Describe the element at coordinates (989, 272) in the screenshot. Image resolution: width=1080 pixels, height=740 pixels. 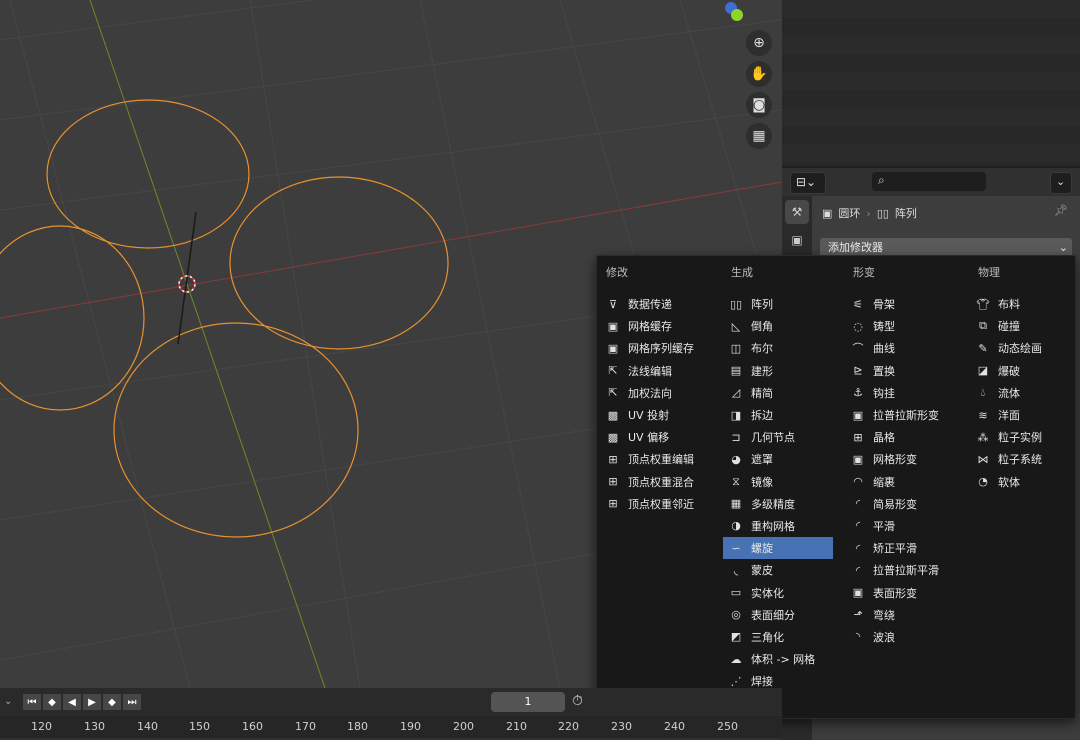
I see `column-title: 物理` at that location.